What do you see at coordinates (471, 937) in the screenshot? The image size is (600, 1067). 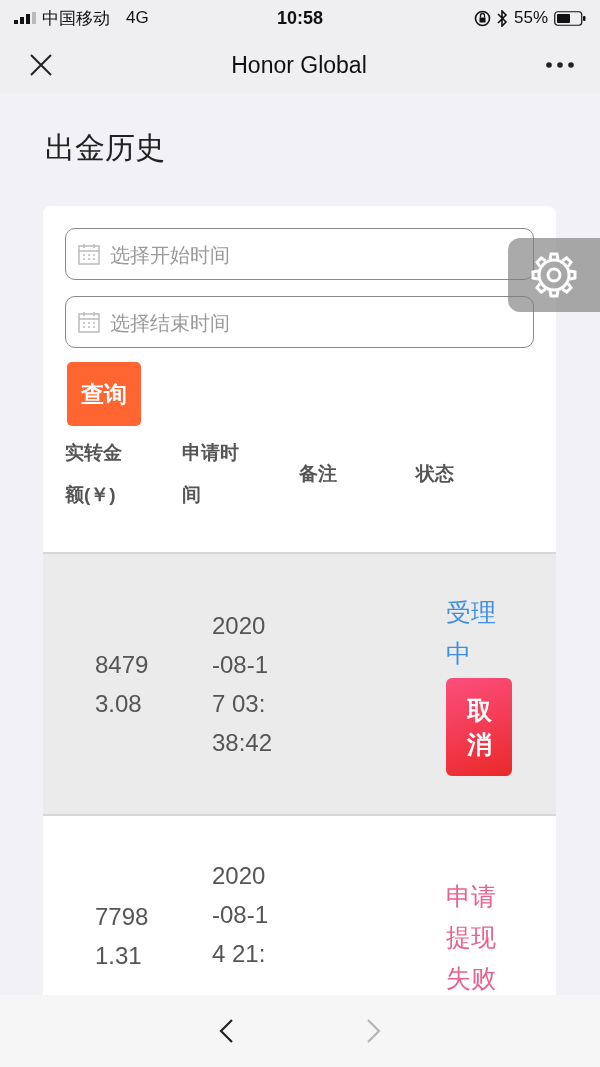 I see `status-text: 申请提现失败` at bounding box center [471, 937].